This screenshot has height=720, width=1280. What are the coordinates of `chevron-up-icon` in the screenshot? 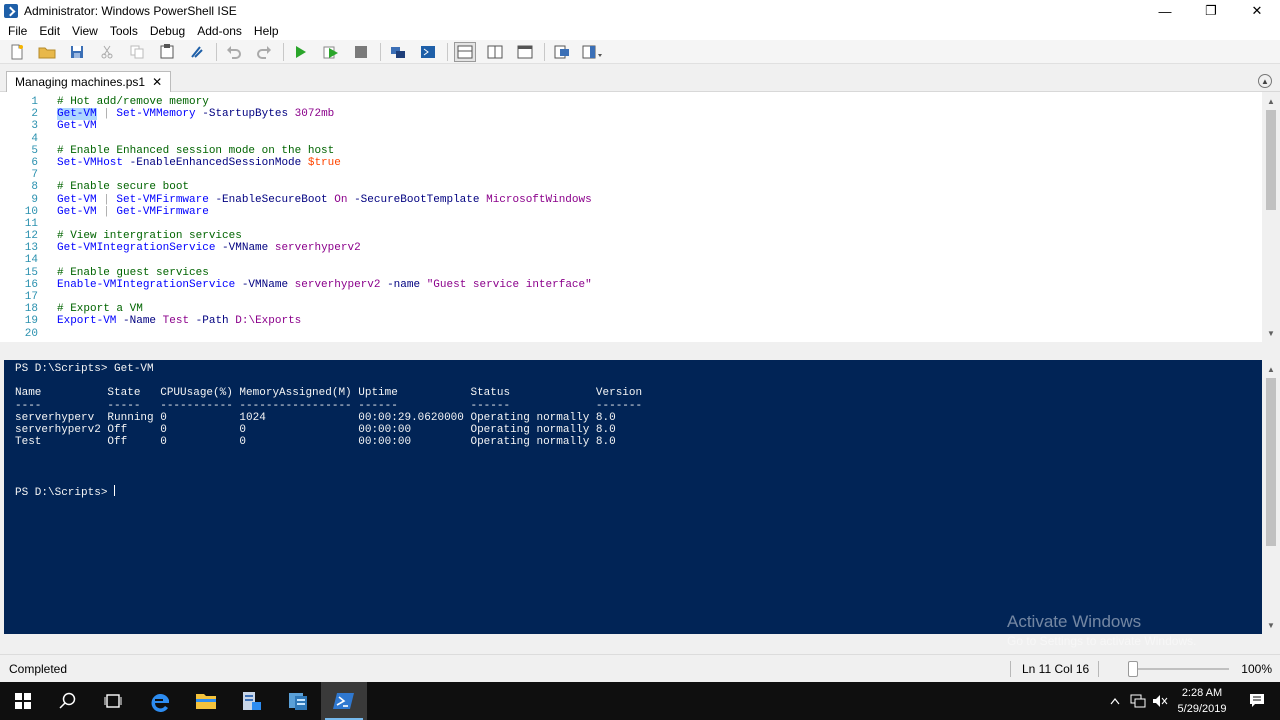 It's located at (1115, 701).